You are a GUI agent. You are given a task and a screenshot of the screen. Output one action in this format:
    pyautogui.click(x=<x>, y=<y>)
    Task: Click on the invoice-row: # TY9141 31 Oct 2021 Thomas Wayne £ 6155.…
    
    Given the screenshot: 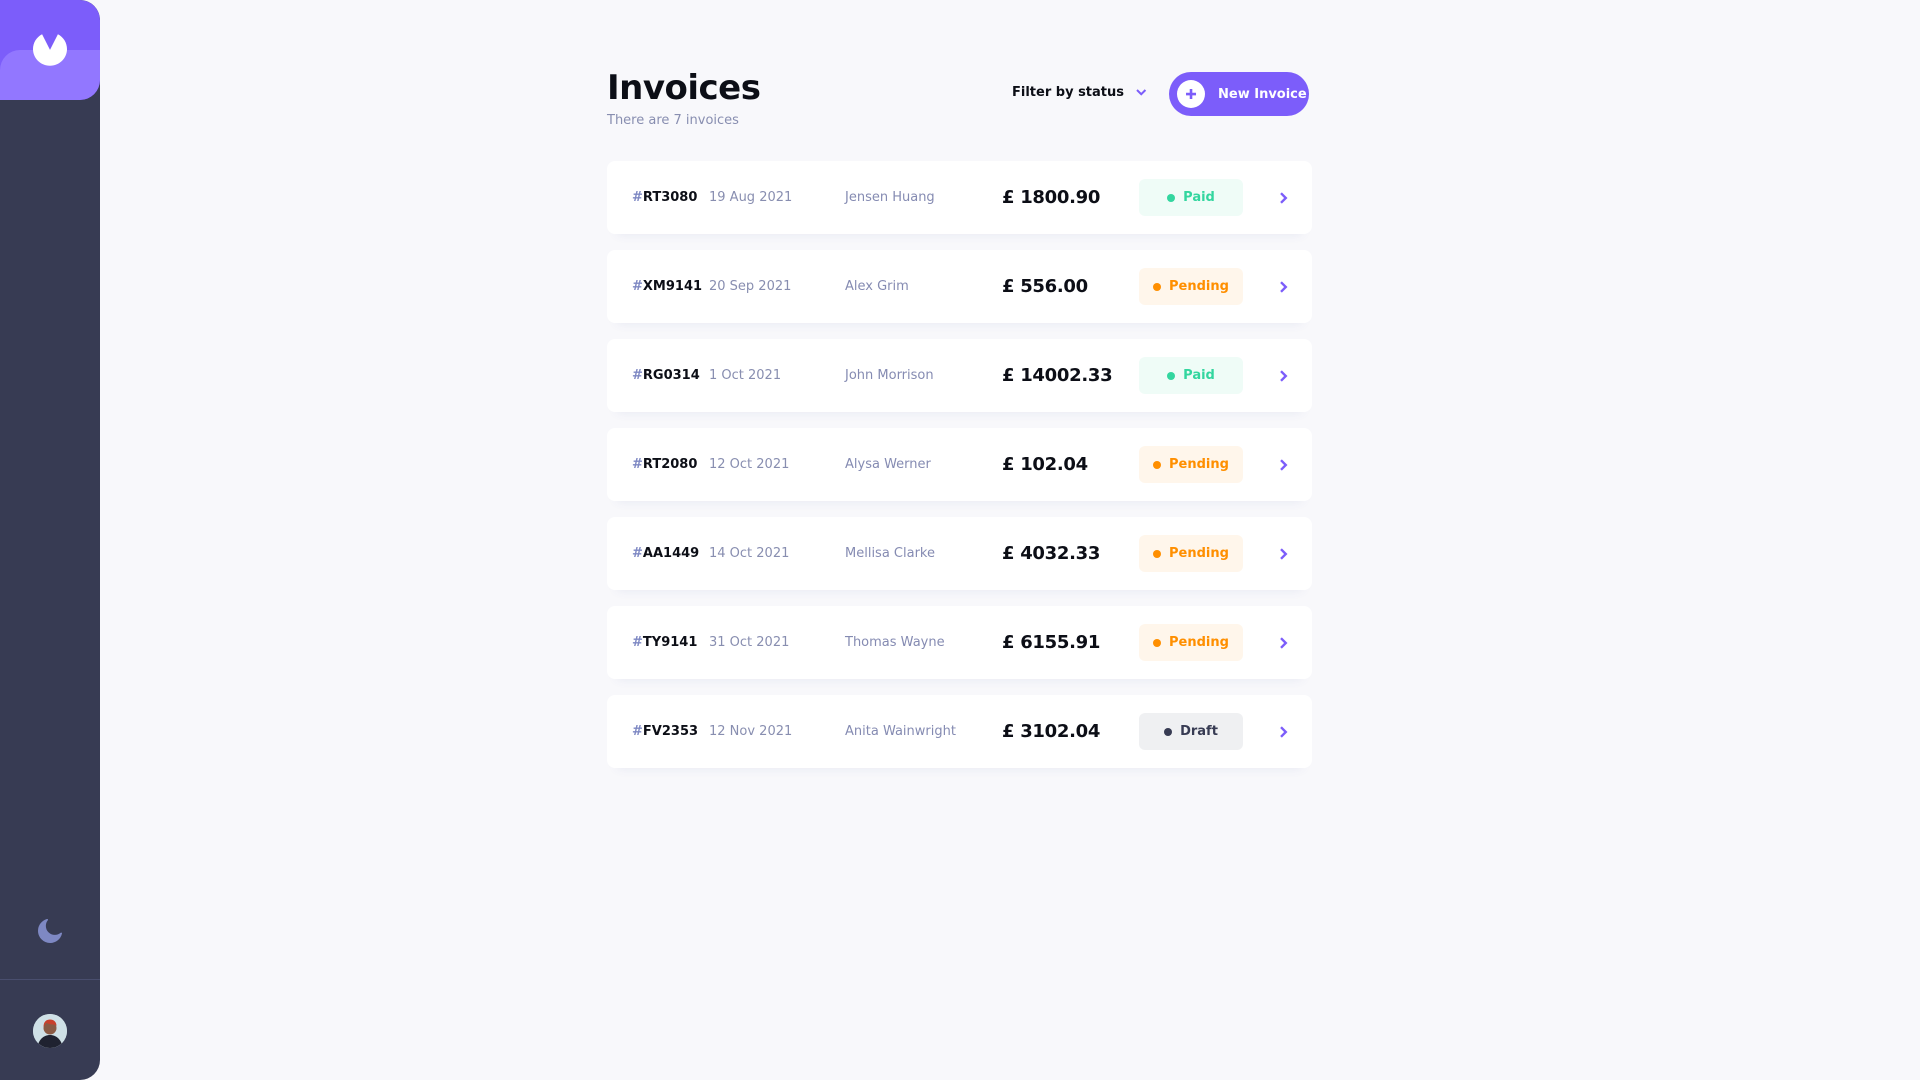 What is the action you would take?
    pyautogui.click(x=959, y=642)
    